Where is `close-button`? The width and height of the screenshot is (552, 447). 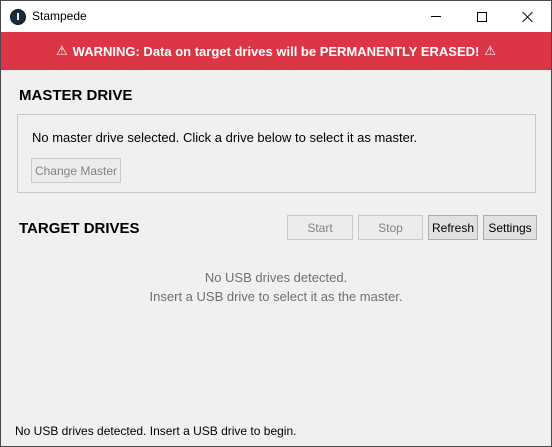 close-button is located at coordinates (528, 16).